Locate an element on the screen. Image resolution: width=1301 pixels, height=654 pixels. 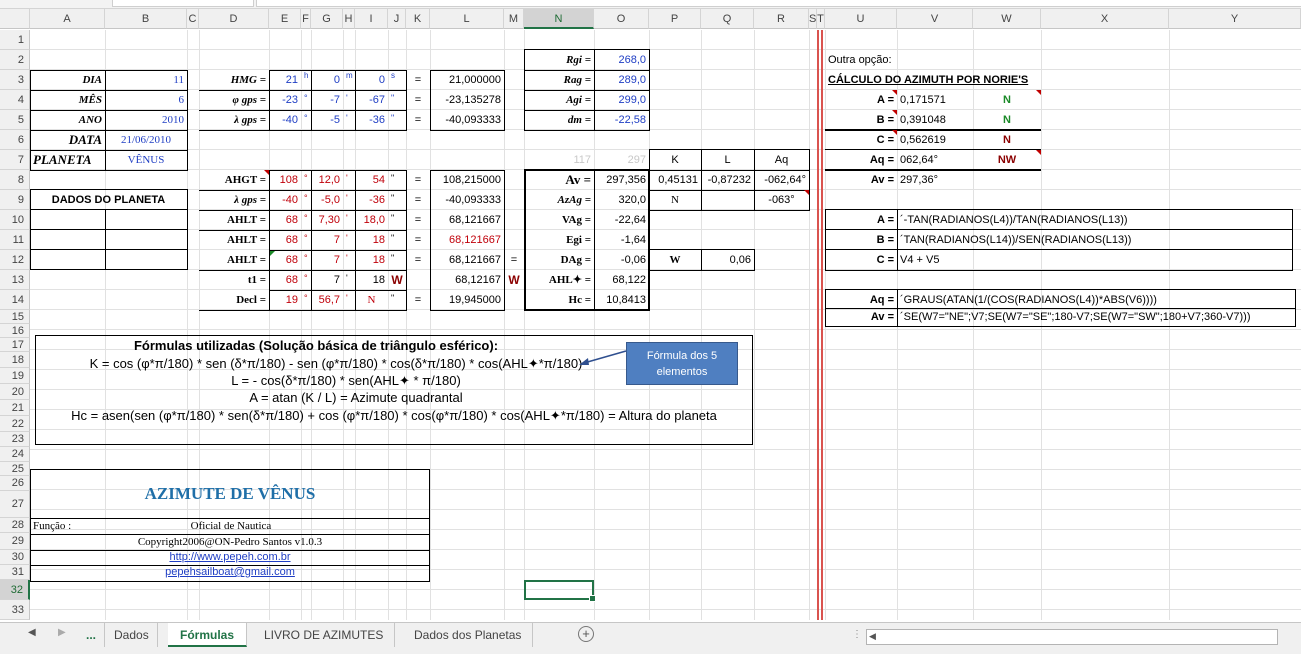
ahlt1-degrees: 68 is located at coordinates (285, 220).